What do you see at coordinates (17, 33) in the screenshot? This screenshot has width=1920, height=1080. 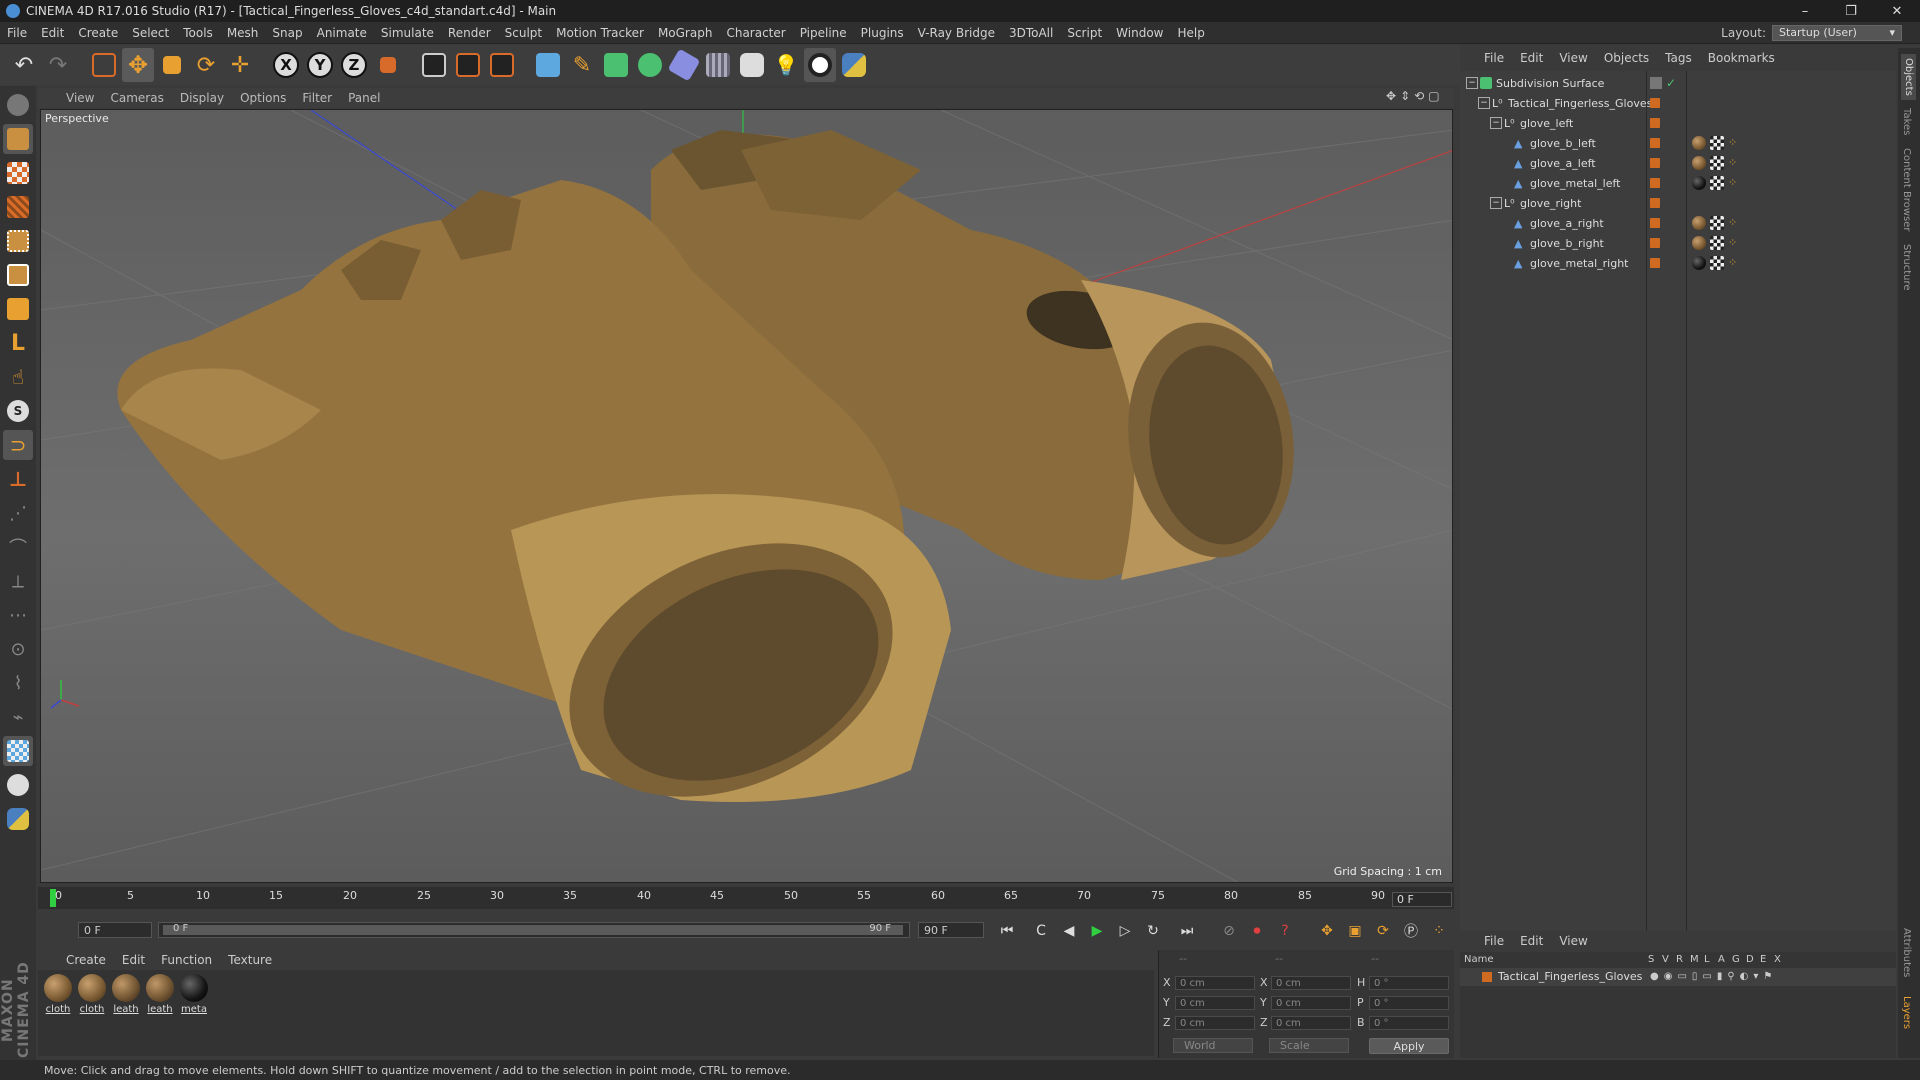 I see `menu-file: File` at bounding box center [17, 33].